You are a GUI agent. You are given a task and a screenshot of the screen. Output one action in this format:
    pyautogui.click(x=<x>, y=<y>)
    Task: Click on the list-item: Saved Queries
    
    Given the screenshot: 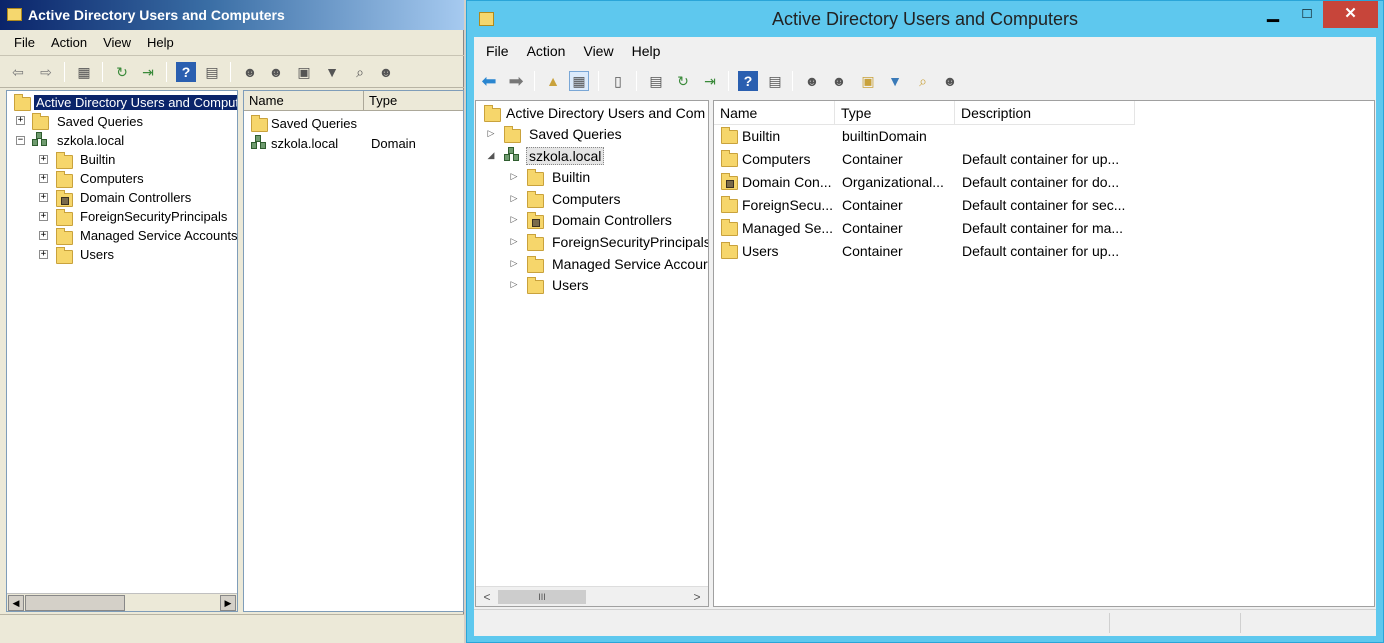 What is the action you would take?
    pyautogui.click(x=314, y=123)
    